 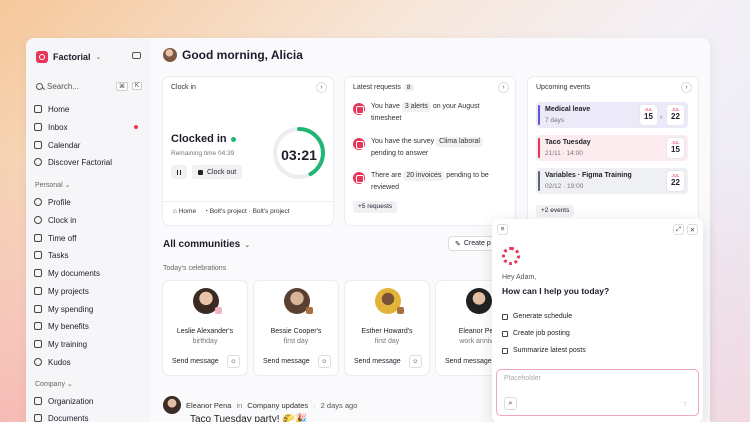 What do you see at coordinates (299, 155) in the screenshot?
I see `timer-value: 03:21` at bounding box center [299, 155].